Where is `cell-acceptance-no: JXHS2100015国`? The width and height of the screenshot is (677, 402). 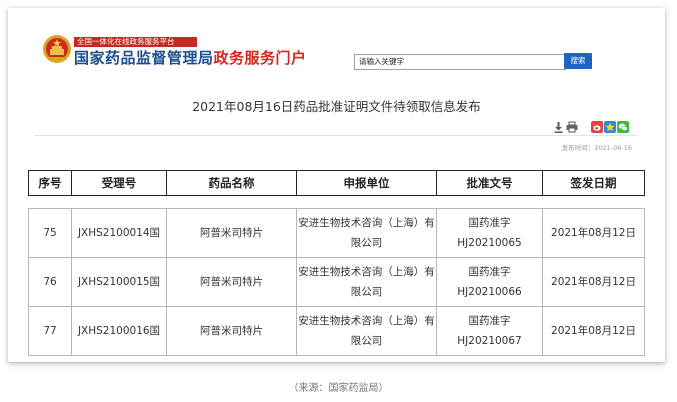
cell-acceptance-no: JXHS2100015国 is located at coordinates (119, 282).